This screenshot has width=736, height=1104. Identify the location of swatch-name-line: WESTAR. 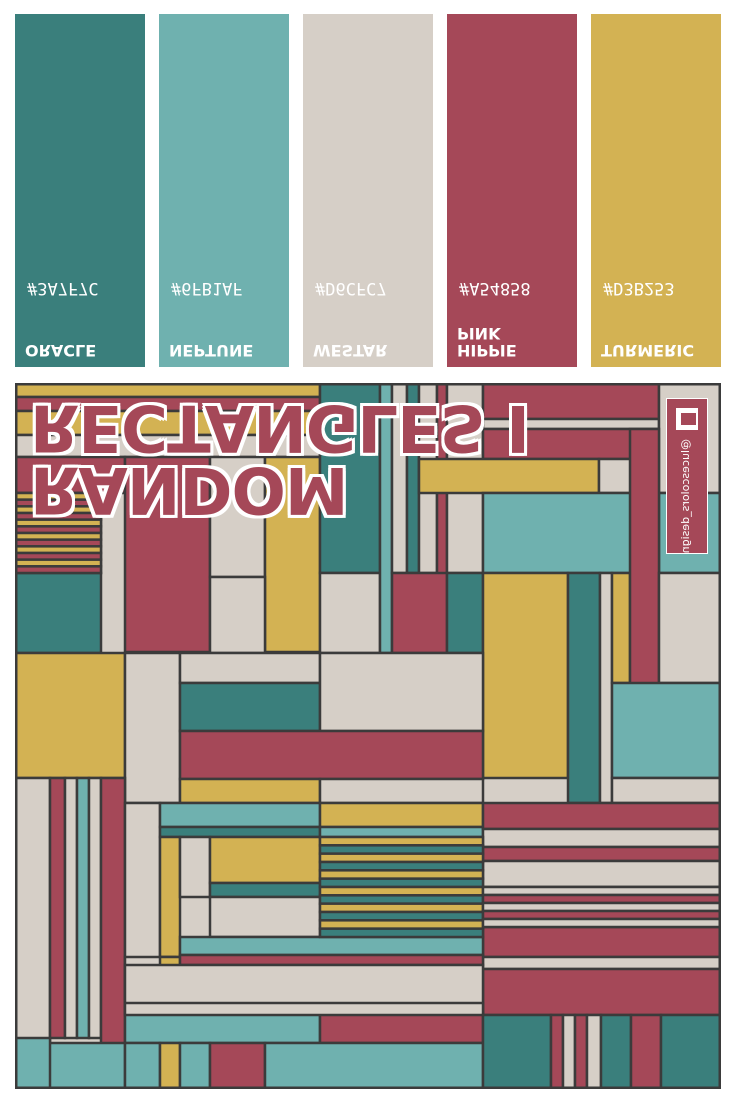
(350, 350).